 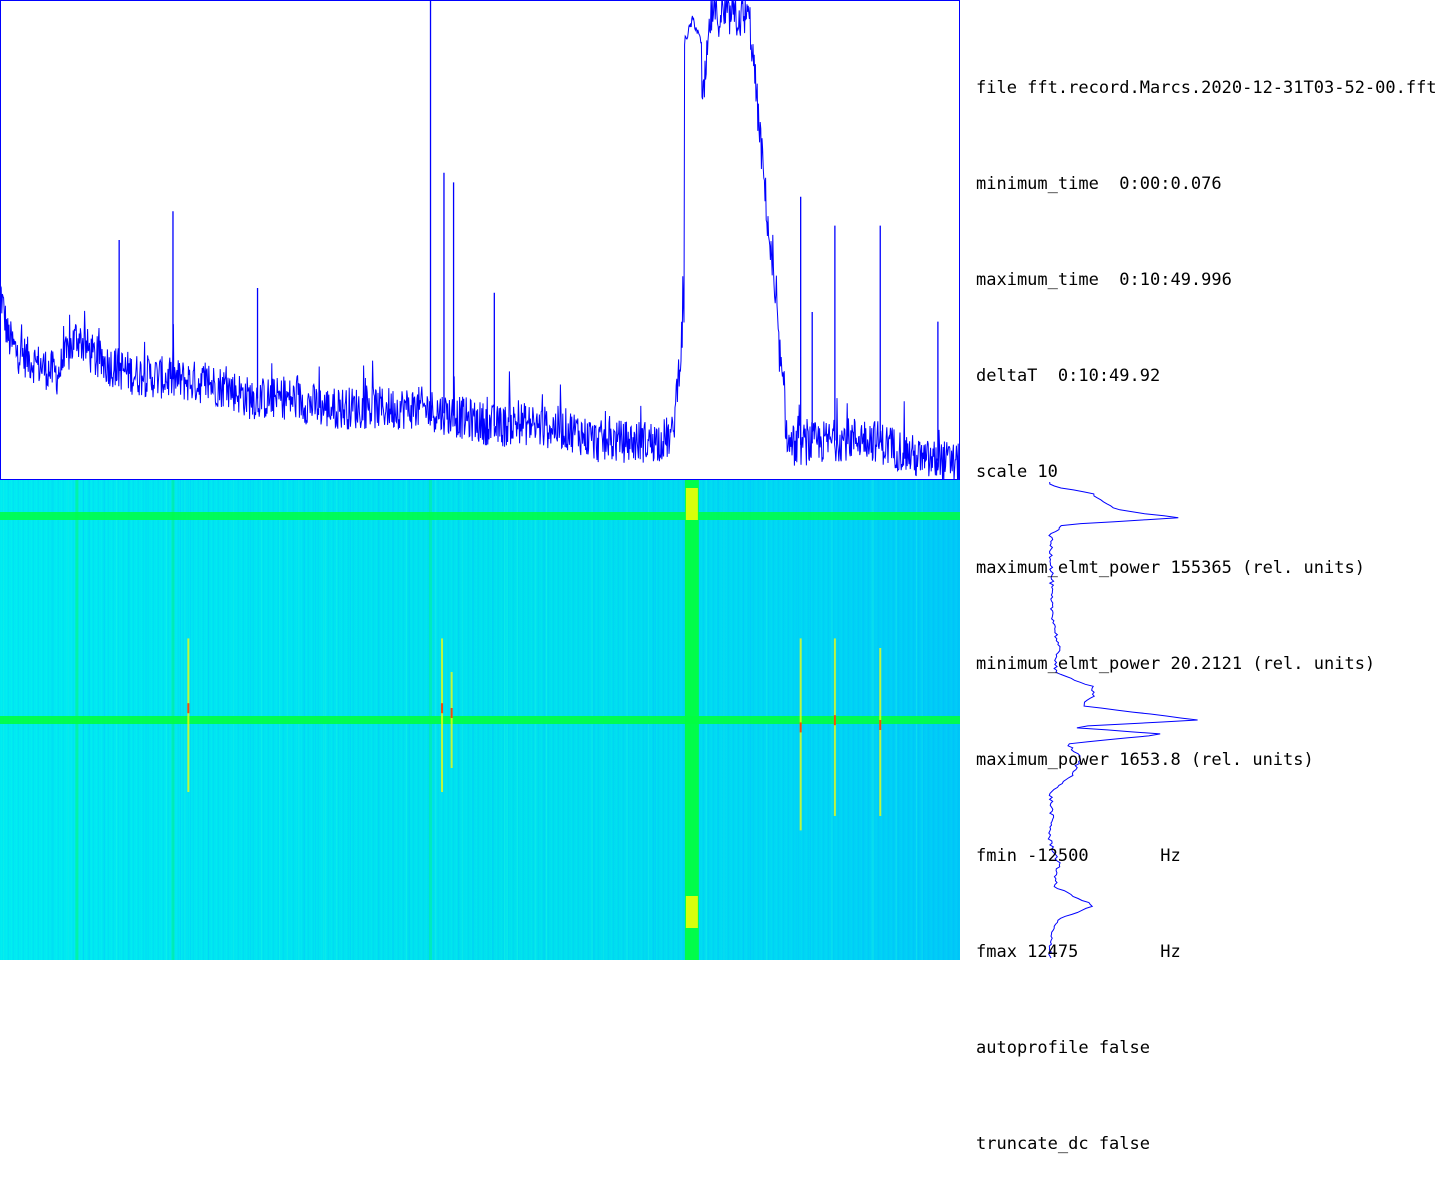 I want to click on info-fmin: fmin -12500 Hz, so click(x=1078, y=856).